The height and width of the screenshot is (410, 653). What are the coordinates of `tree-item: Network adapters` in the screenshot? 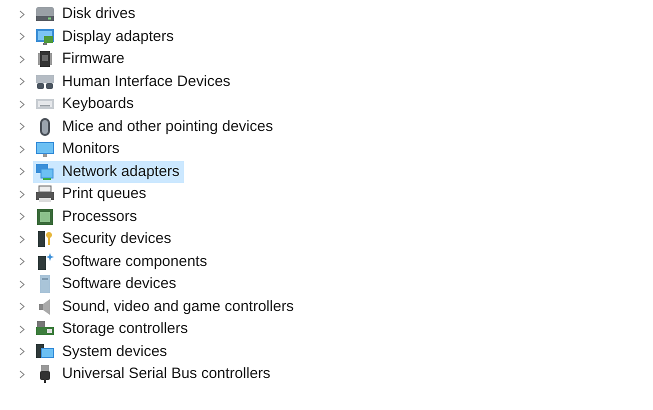 It's located at (108, 171).